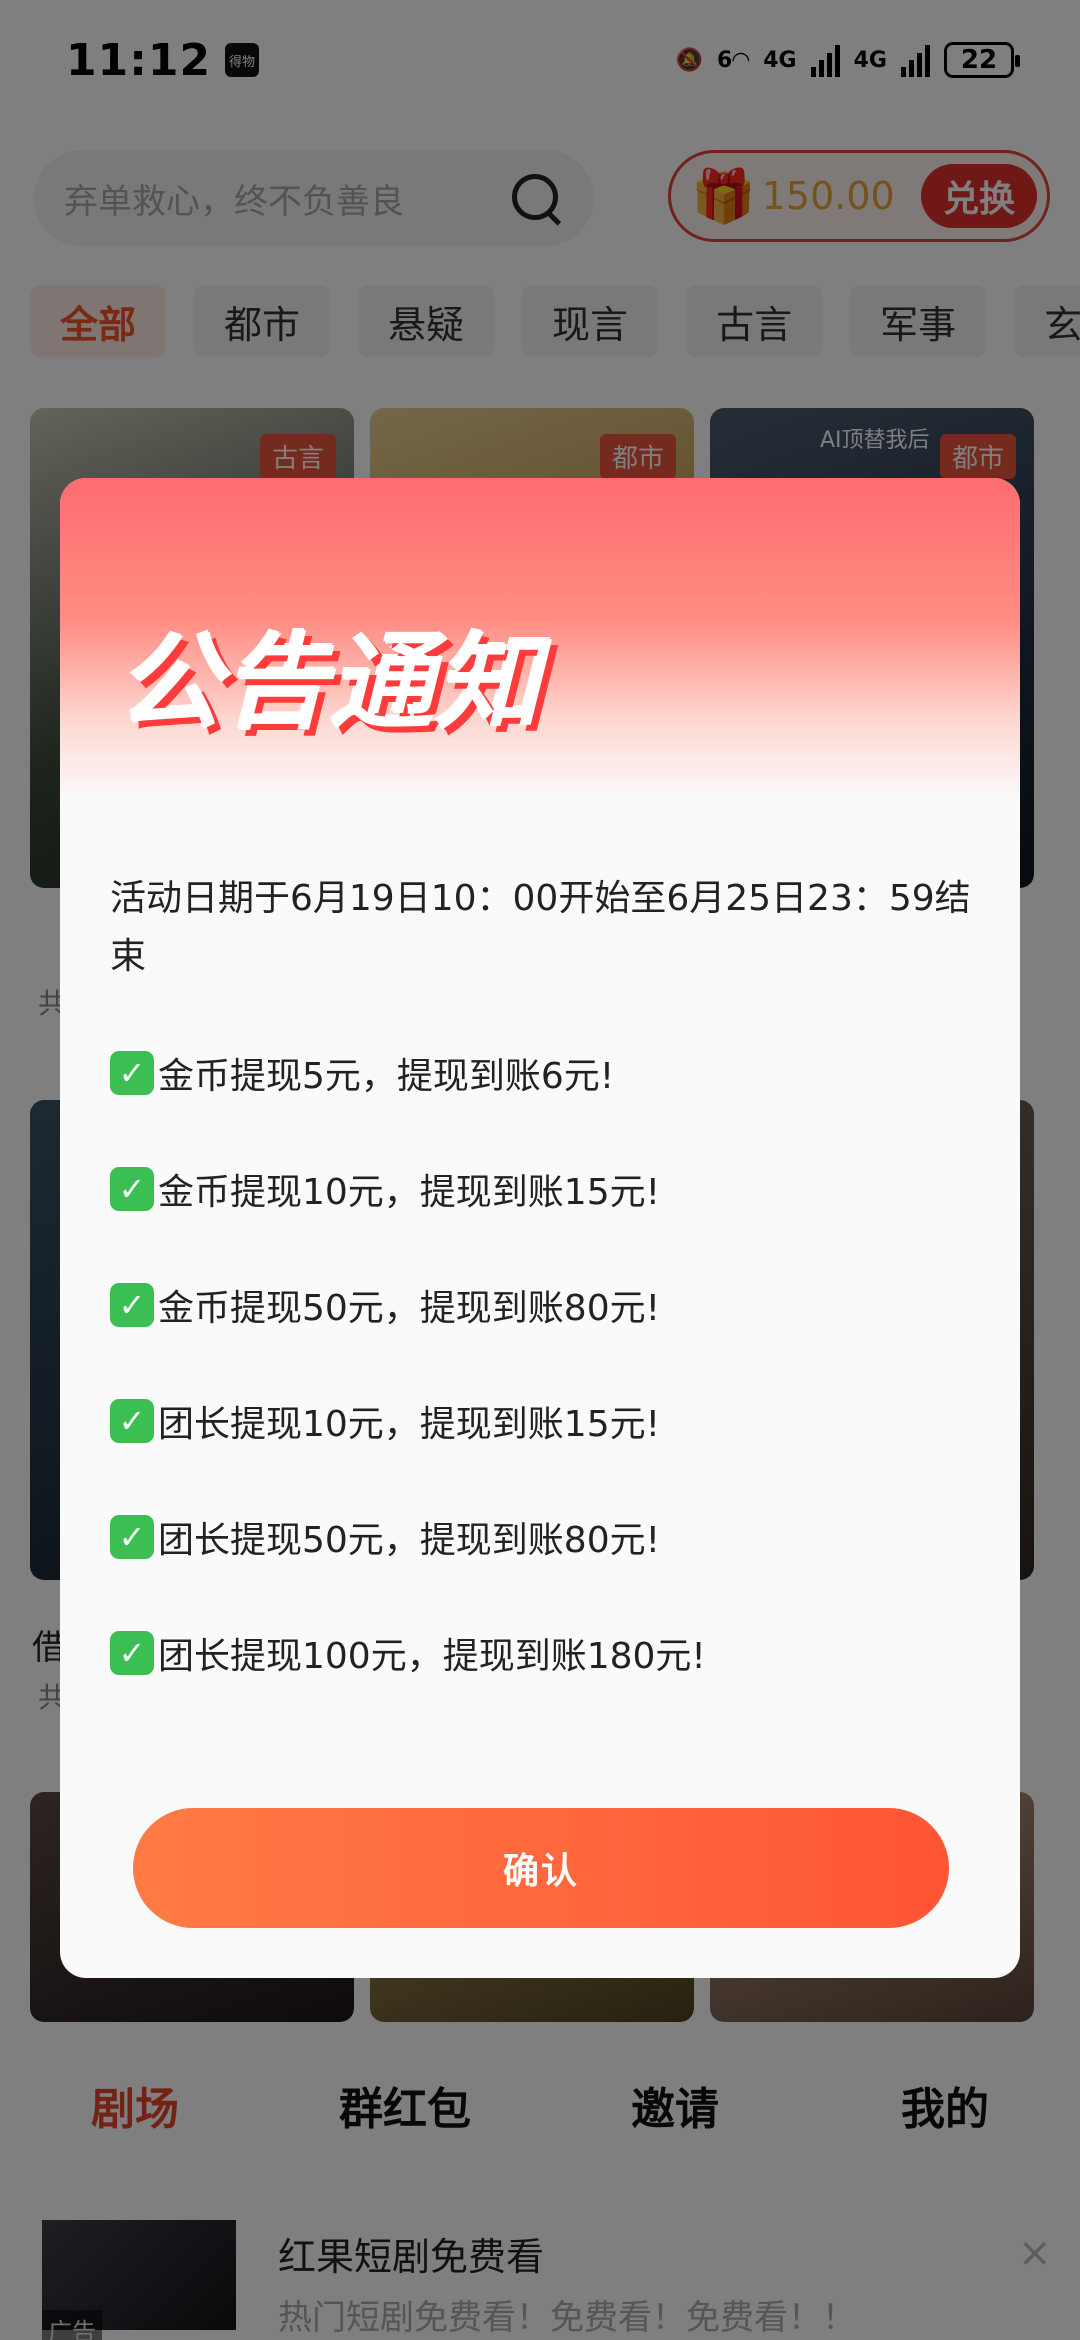  Describe the element at coordinates (409, 1308) in the screenshot. I see `rule-text: 金币提现50元，提现到账80元!` at that location.